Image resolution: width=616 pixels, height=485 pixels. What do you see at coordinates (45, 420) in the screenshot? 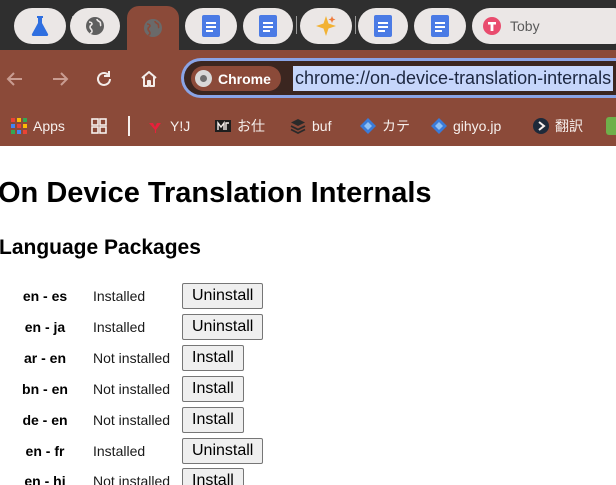
I see `package-pair: de - en` at bounding box center [45, 420].